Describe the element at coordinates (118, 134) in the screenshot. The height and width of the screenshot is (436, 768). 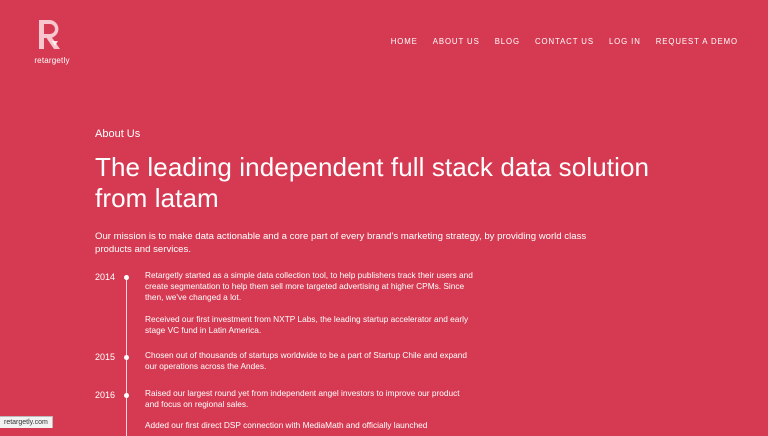
I see `section-eyebrow: About Us` at that location.